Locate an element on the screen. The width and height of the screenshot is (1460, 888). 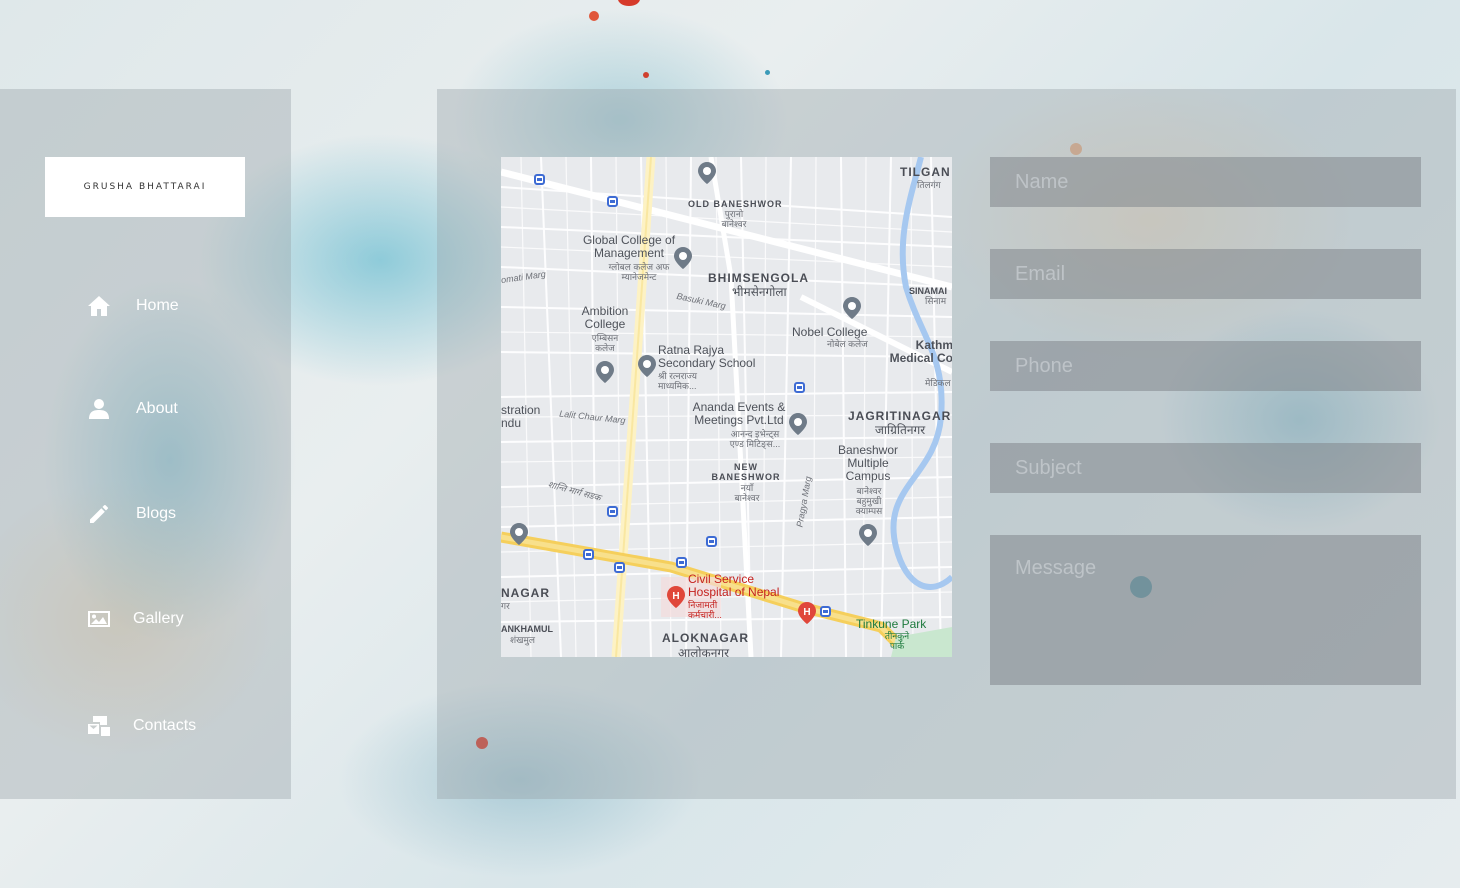
map-label-new-baneshwor-dev: नयाँ बानेश्वर is located at coordinates (747, 493).